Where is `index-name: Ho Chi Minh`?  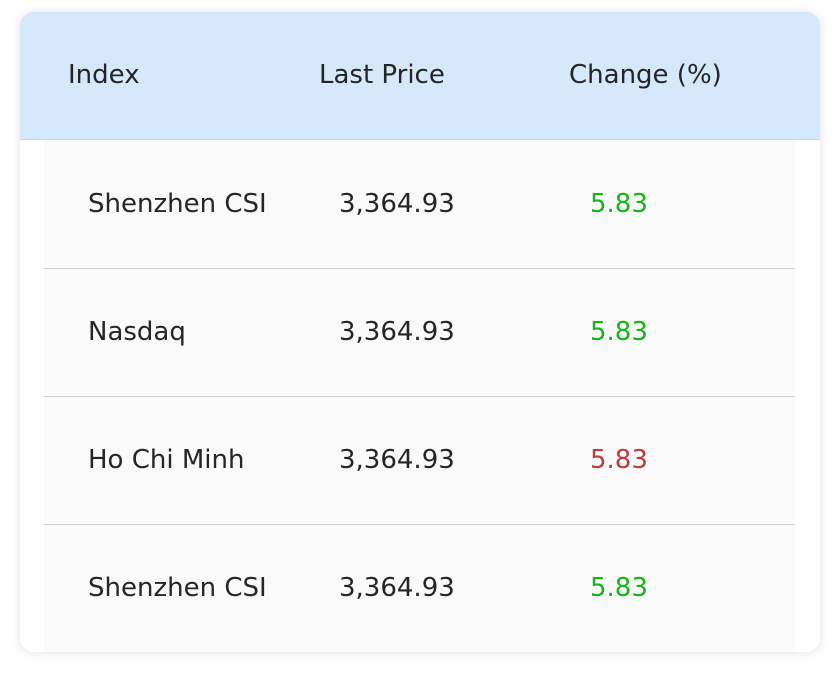 index-name: Ho Chi Minh is located at coordinates (166, 460).